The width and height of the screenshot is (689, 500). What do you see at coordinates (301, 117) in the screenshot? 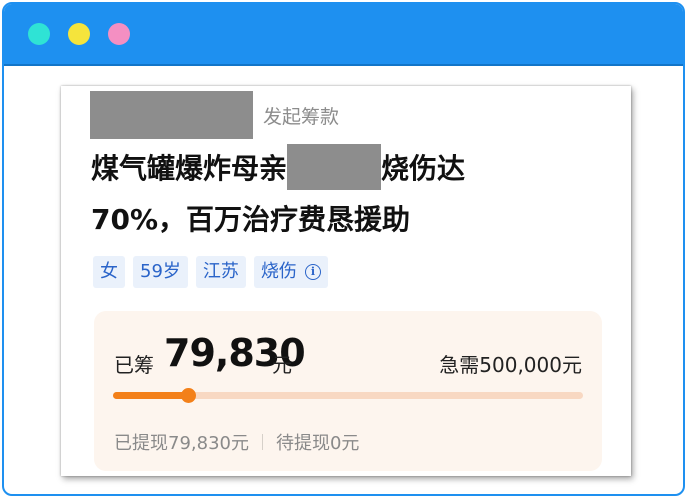
I see `initiator-label: 发起筹款` at bounding box center [301, 117].